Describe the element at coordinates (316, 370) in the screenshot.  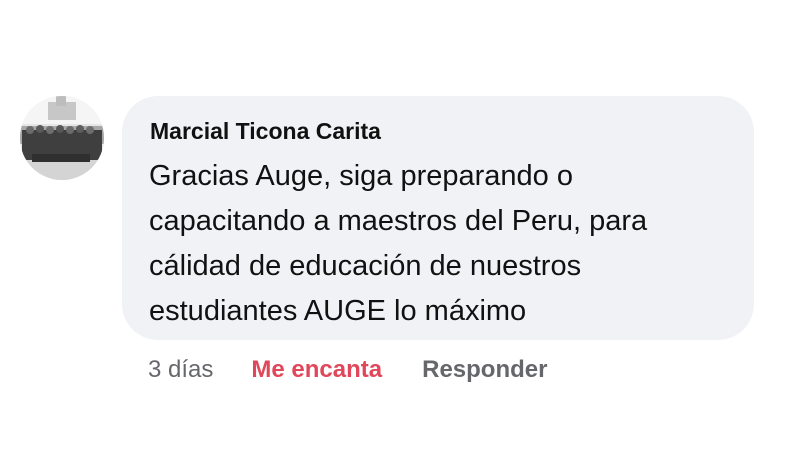
I see `love-reaction-button: Me encanta` at that location.